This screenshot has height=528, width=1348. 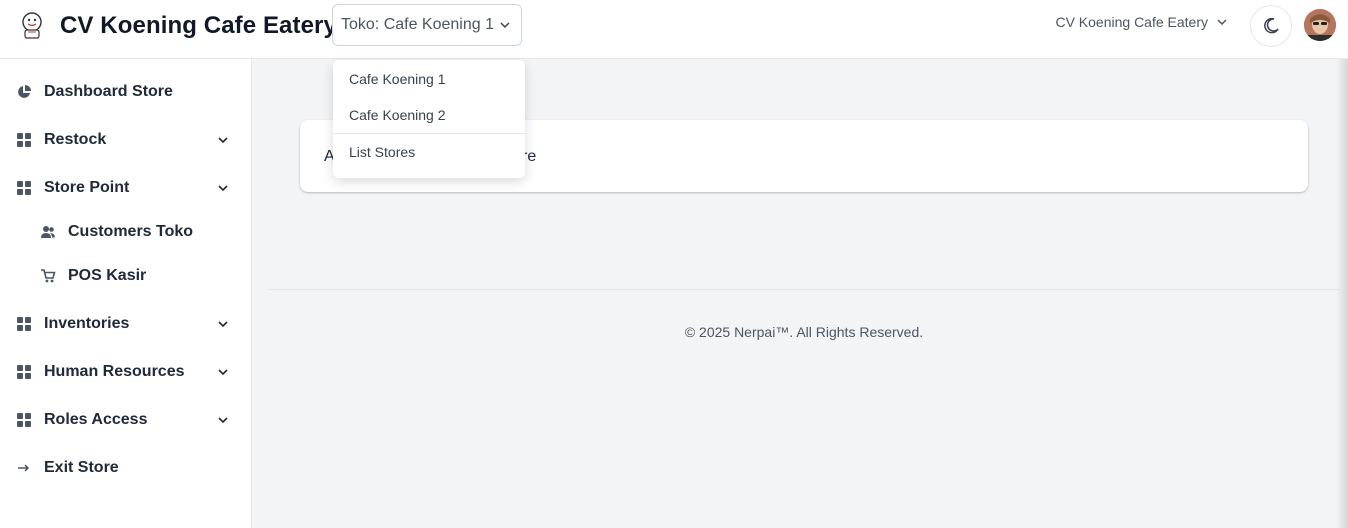 I want to click on sidebar-item-roles-access: Roles Access, so click(x=126, y=420).